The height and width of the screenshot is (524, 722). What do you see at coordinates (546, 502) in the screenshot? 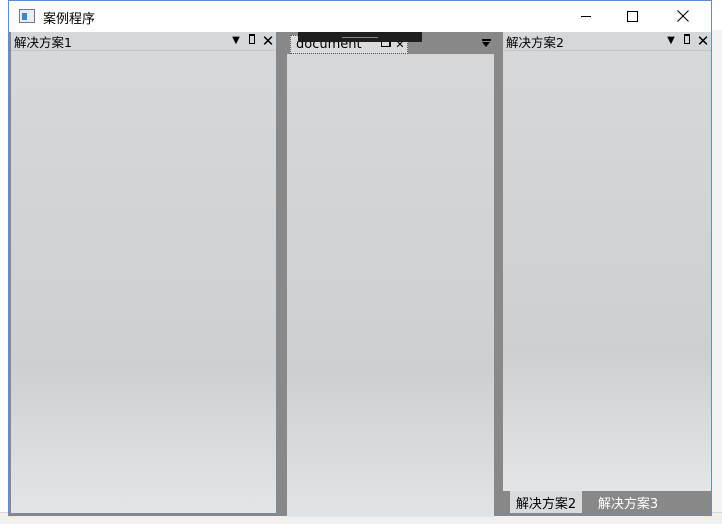
I see `tab-solution2: 解决方案2` at bounding box center [546, 502].